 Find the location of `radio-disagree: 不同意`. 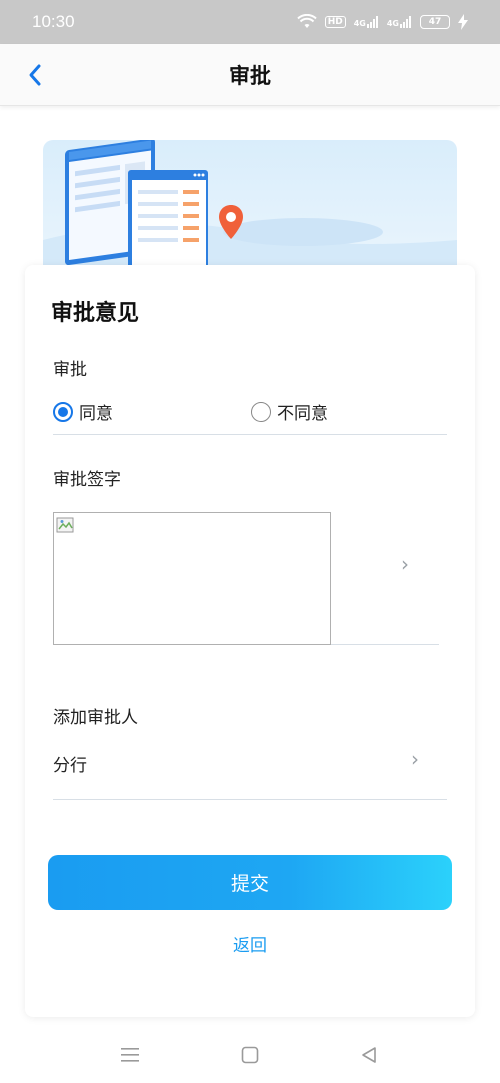

radio-disagree: 不同意 is located at coordinates (289, 411).